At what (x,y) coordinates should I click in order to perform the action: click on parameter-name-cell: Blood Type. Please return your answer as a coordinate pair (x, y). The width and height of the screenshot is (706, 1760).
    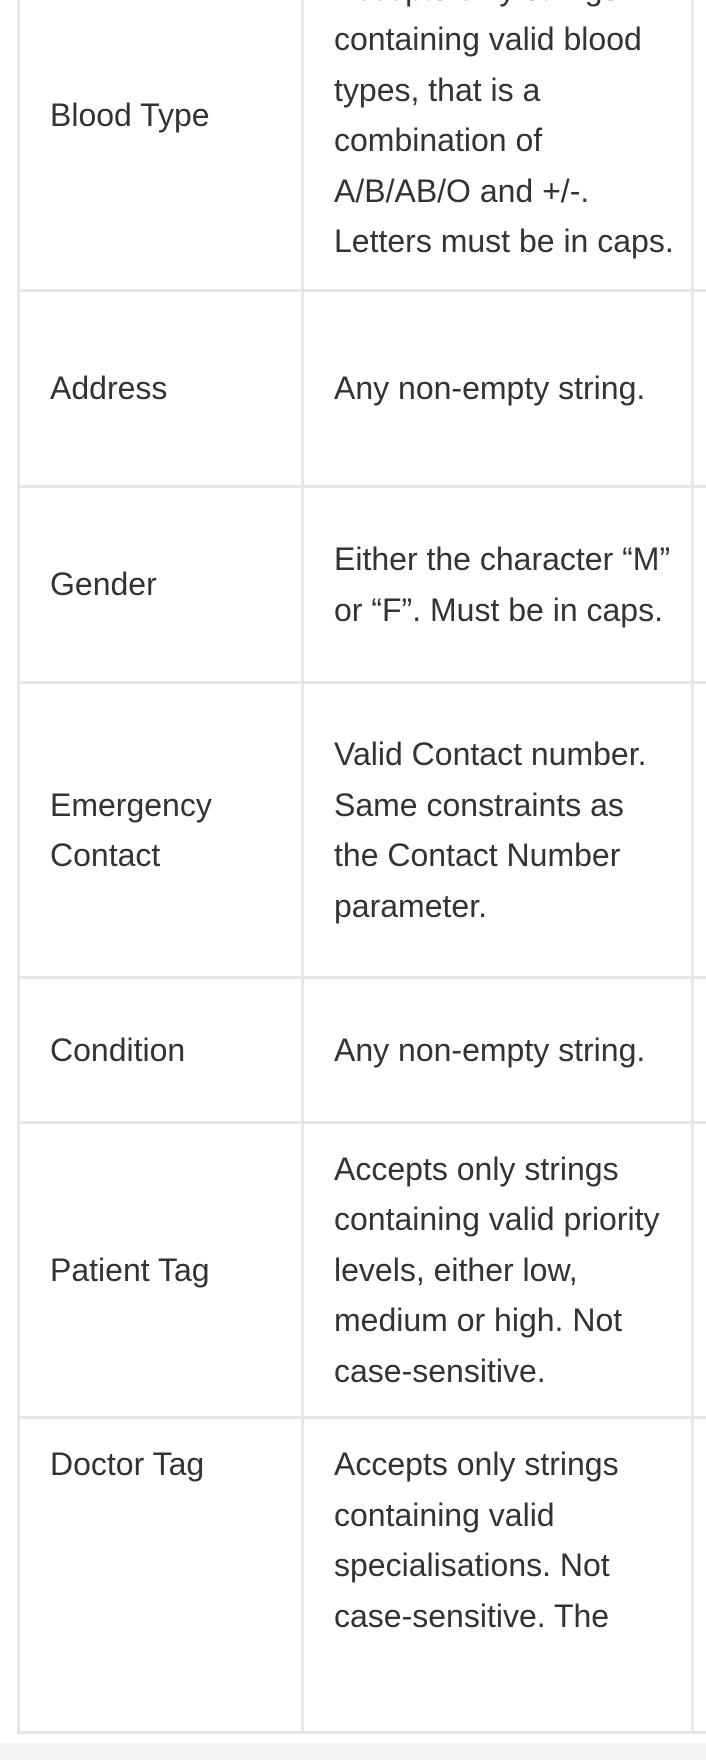
    Looking at the image, I should click on (160, 146).